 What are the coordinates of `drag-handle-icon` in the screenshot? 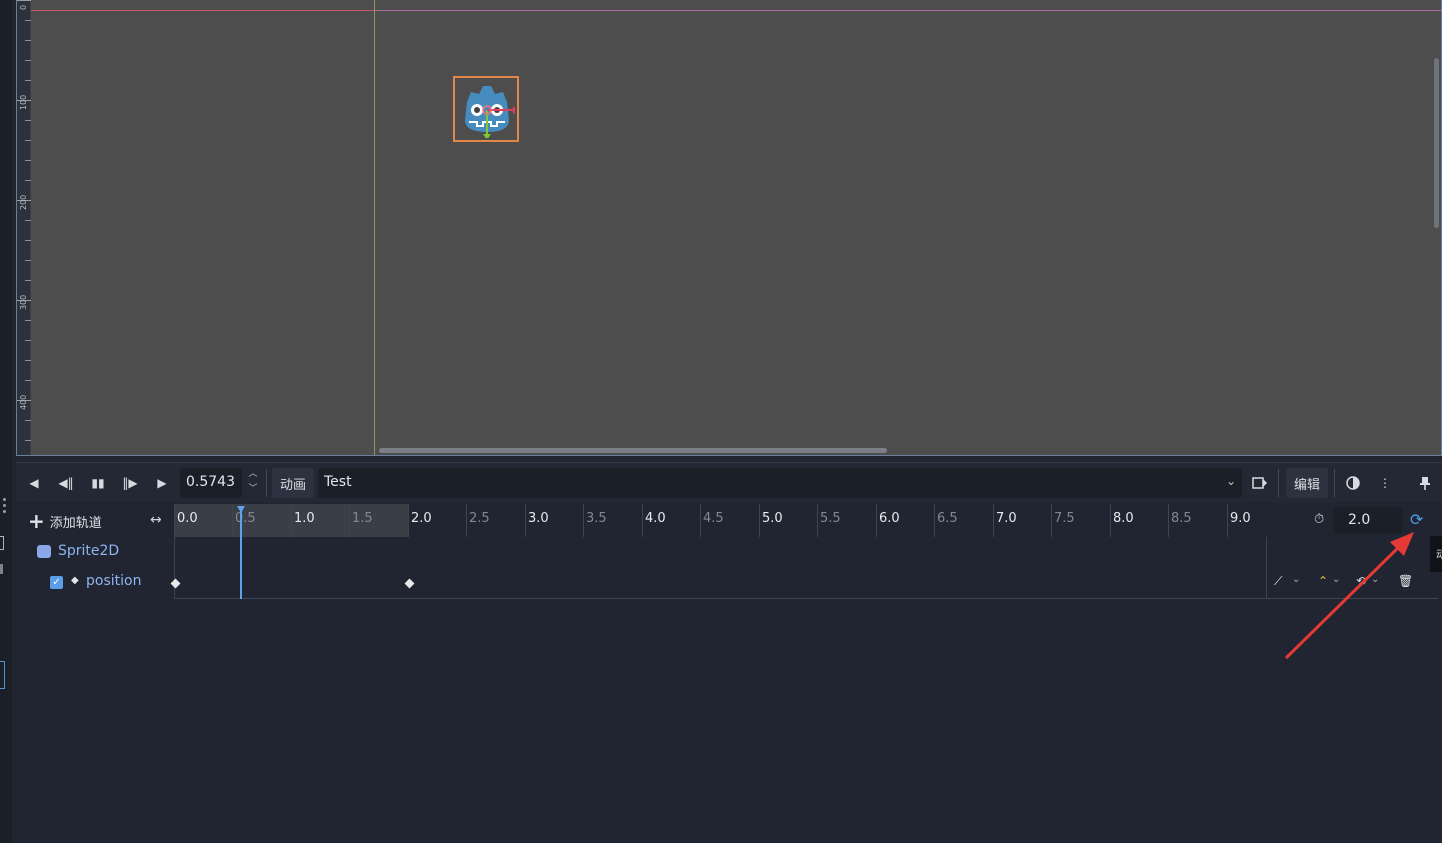 It's located at (5, 506).